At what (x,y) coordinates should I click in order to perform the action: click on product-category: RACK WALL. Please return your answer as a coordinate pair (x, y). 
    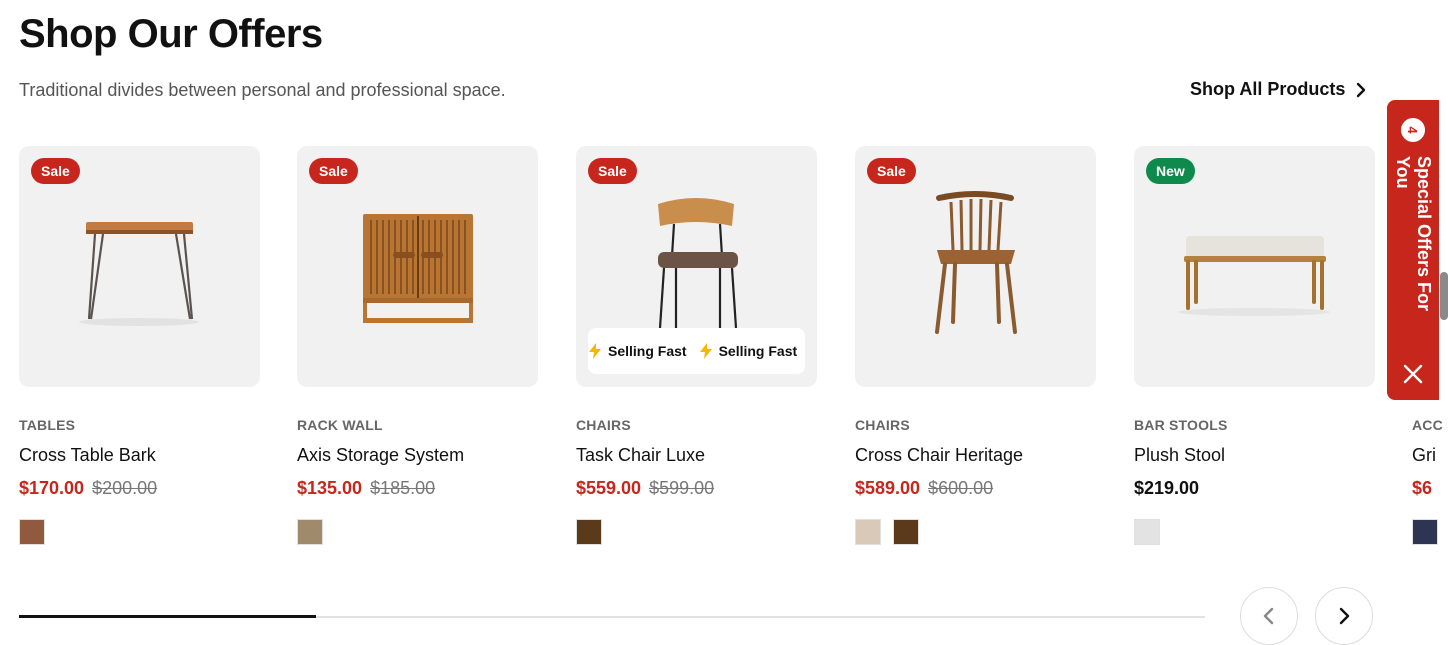
    Looking at the image, I should click on (340, 425).